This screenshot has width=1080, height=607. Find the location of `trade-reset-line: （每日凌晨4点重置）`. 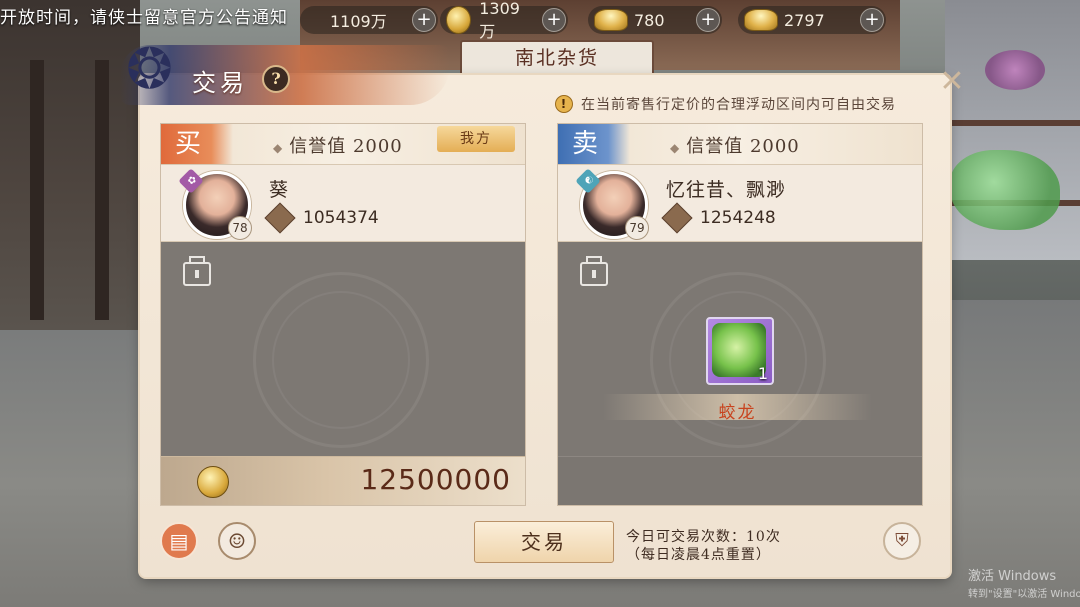

trade-reset-line: （每日凌晨4点重置） is located at coordinates (698, 555).